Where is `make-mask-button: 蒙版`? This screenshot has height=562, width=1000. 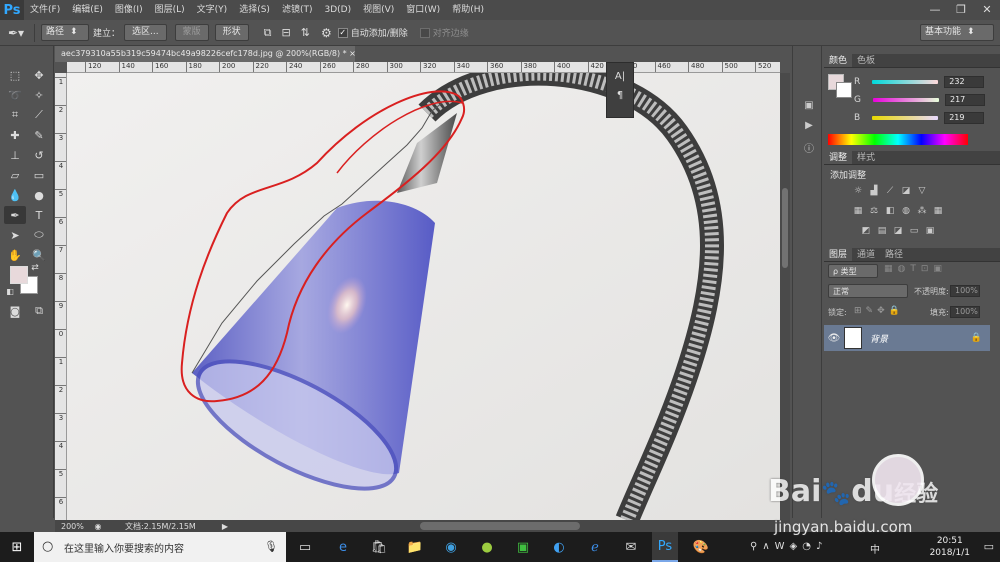
make-mask-button: 蒙版 is located at coordinates (191, 32).